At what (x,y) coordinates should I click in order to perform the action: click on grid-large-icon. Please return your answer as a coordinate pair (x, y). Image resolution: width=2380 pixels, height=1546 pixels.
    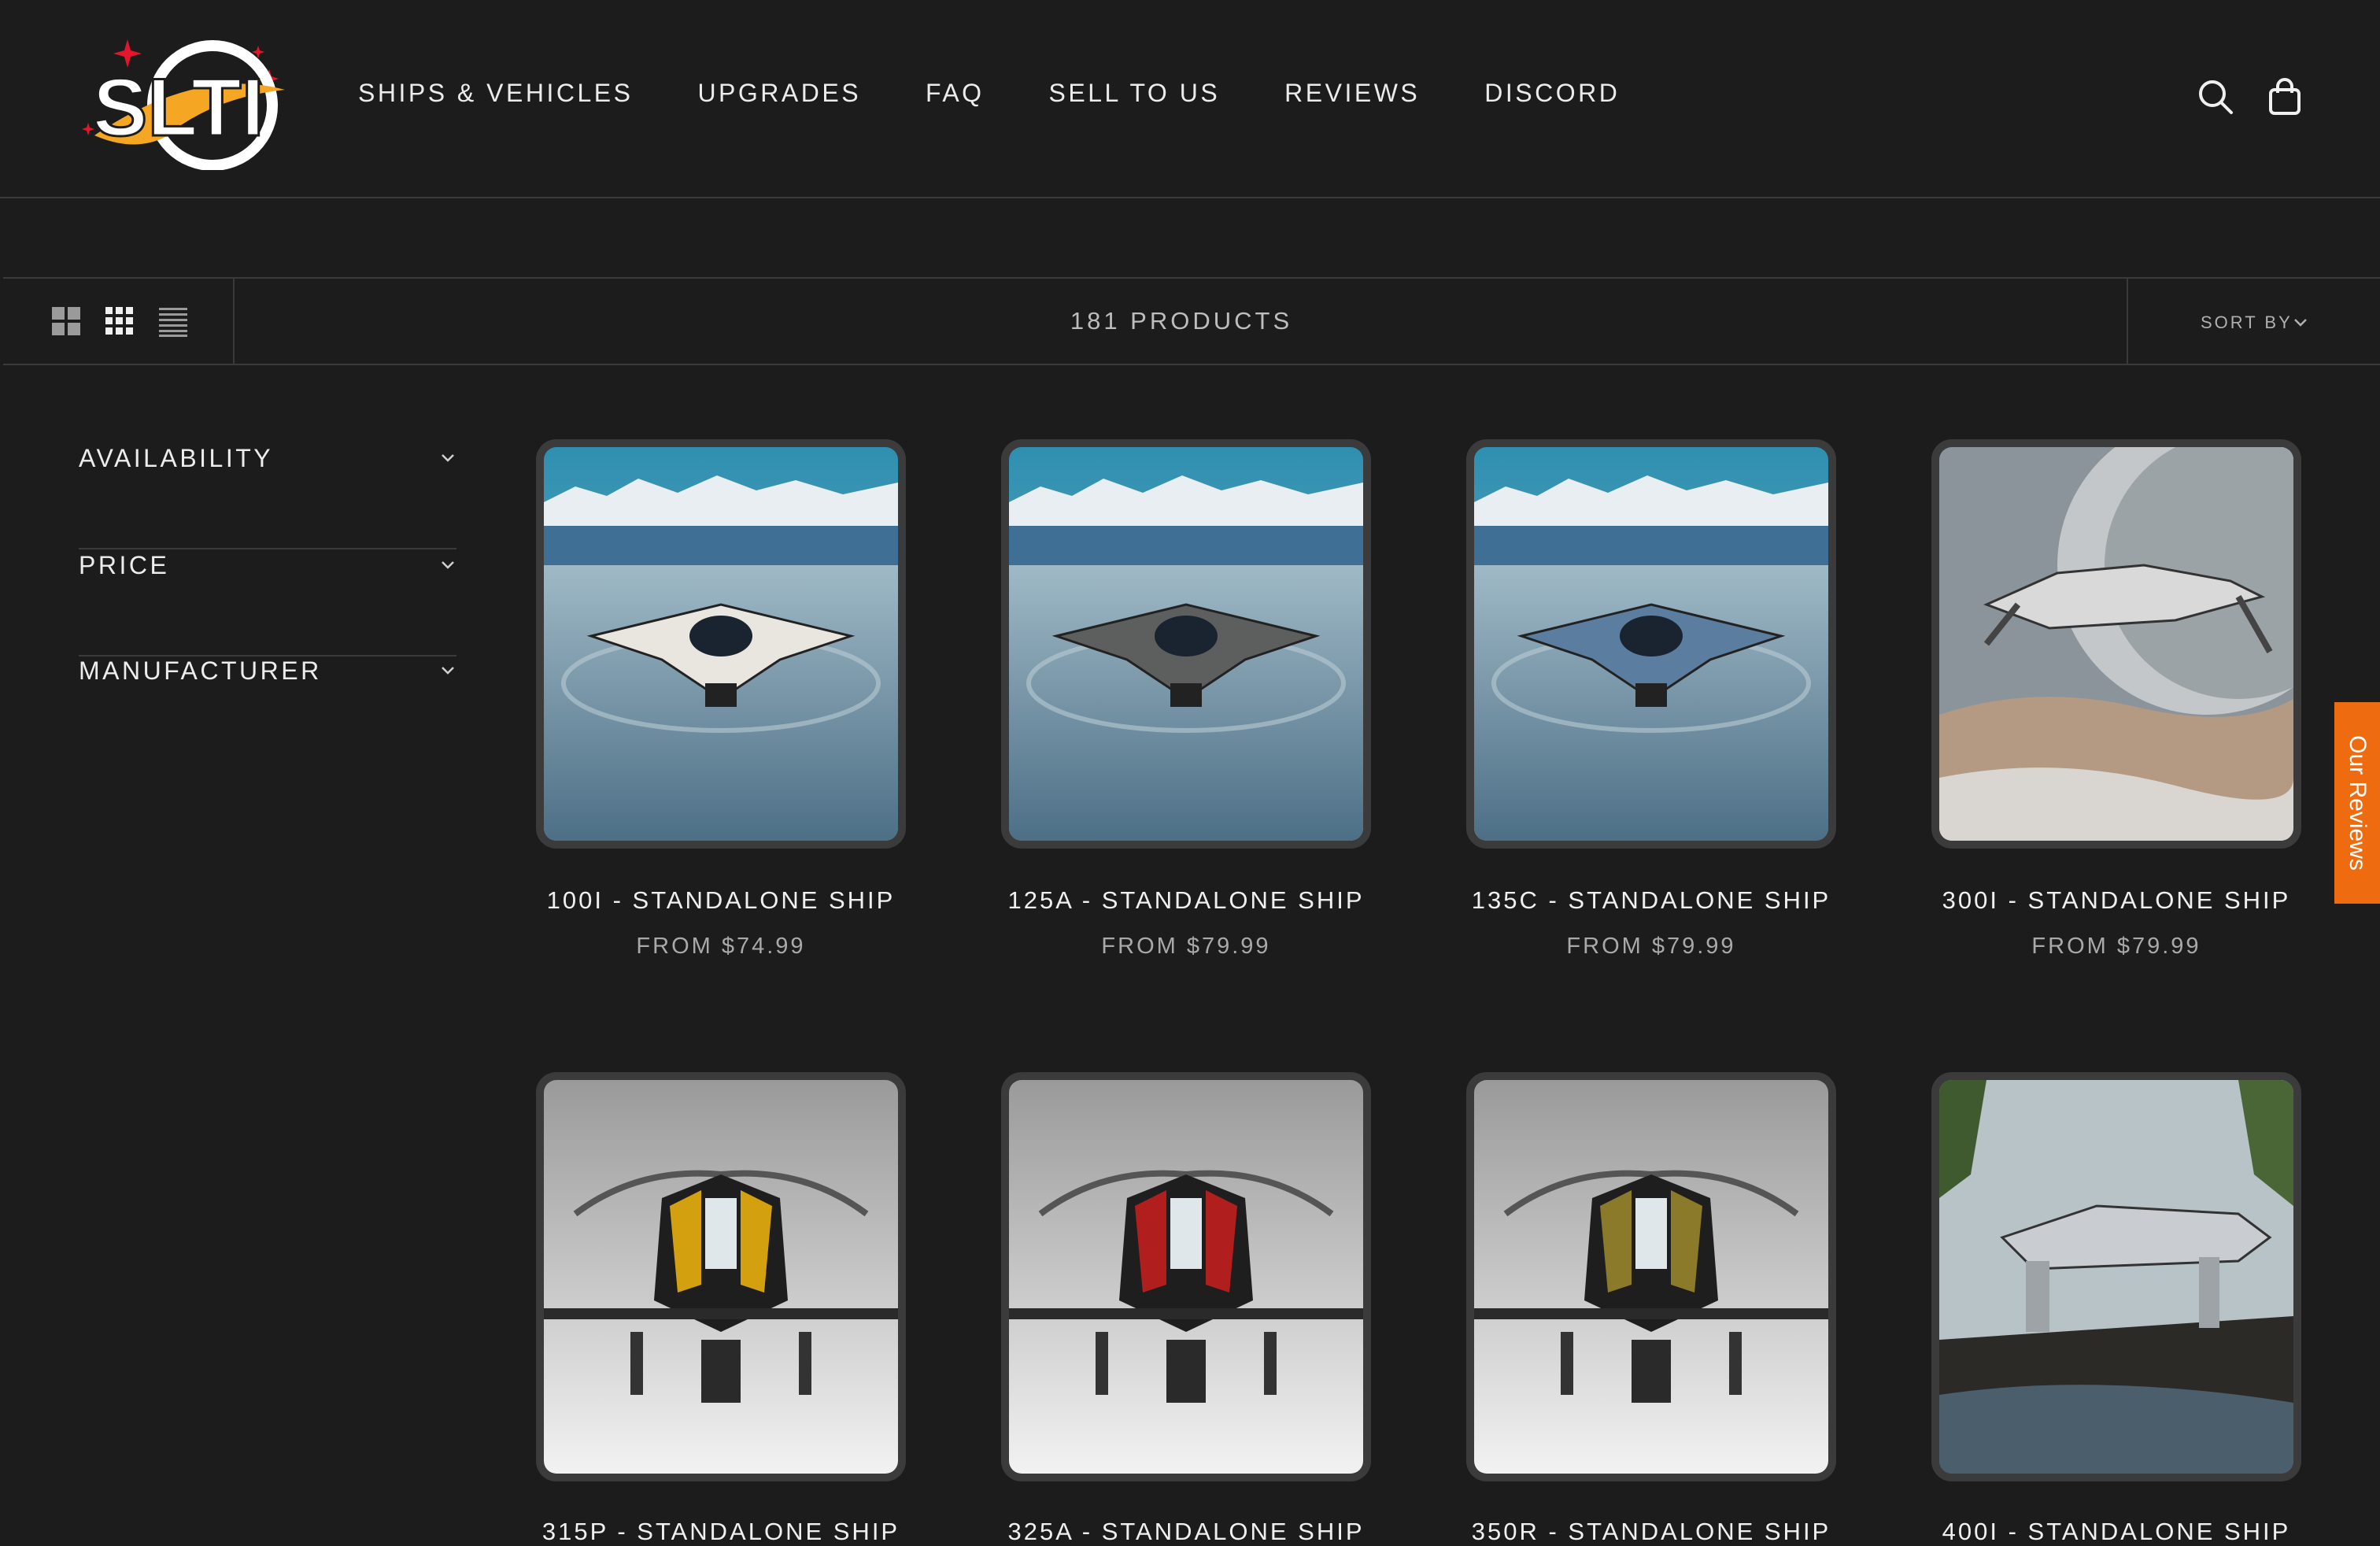
    Looking at the image, I should click on (66, 321).